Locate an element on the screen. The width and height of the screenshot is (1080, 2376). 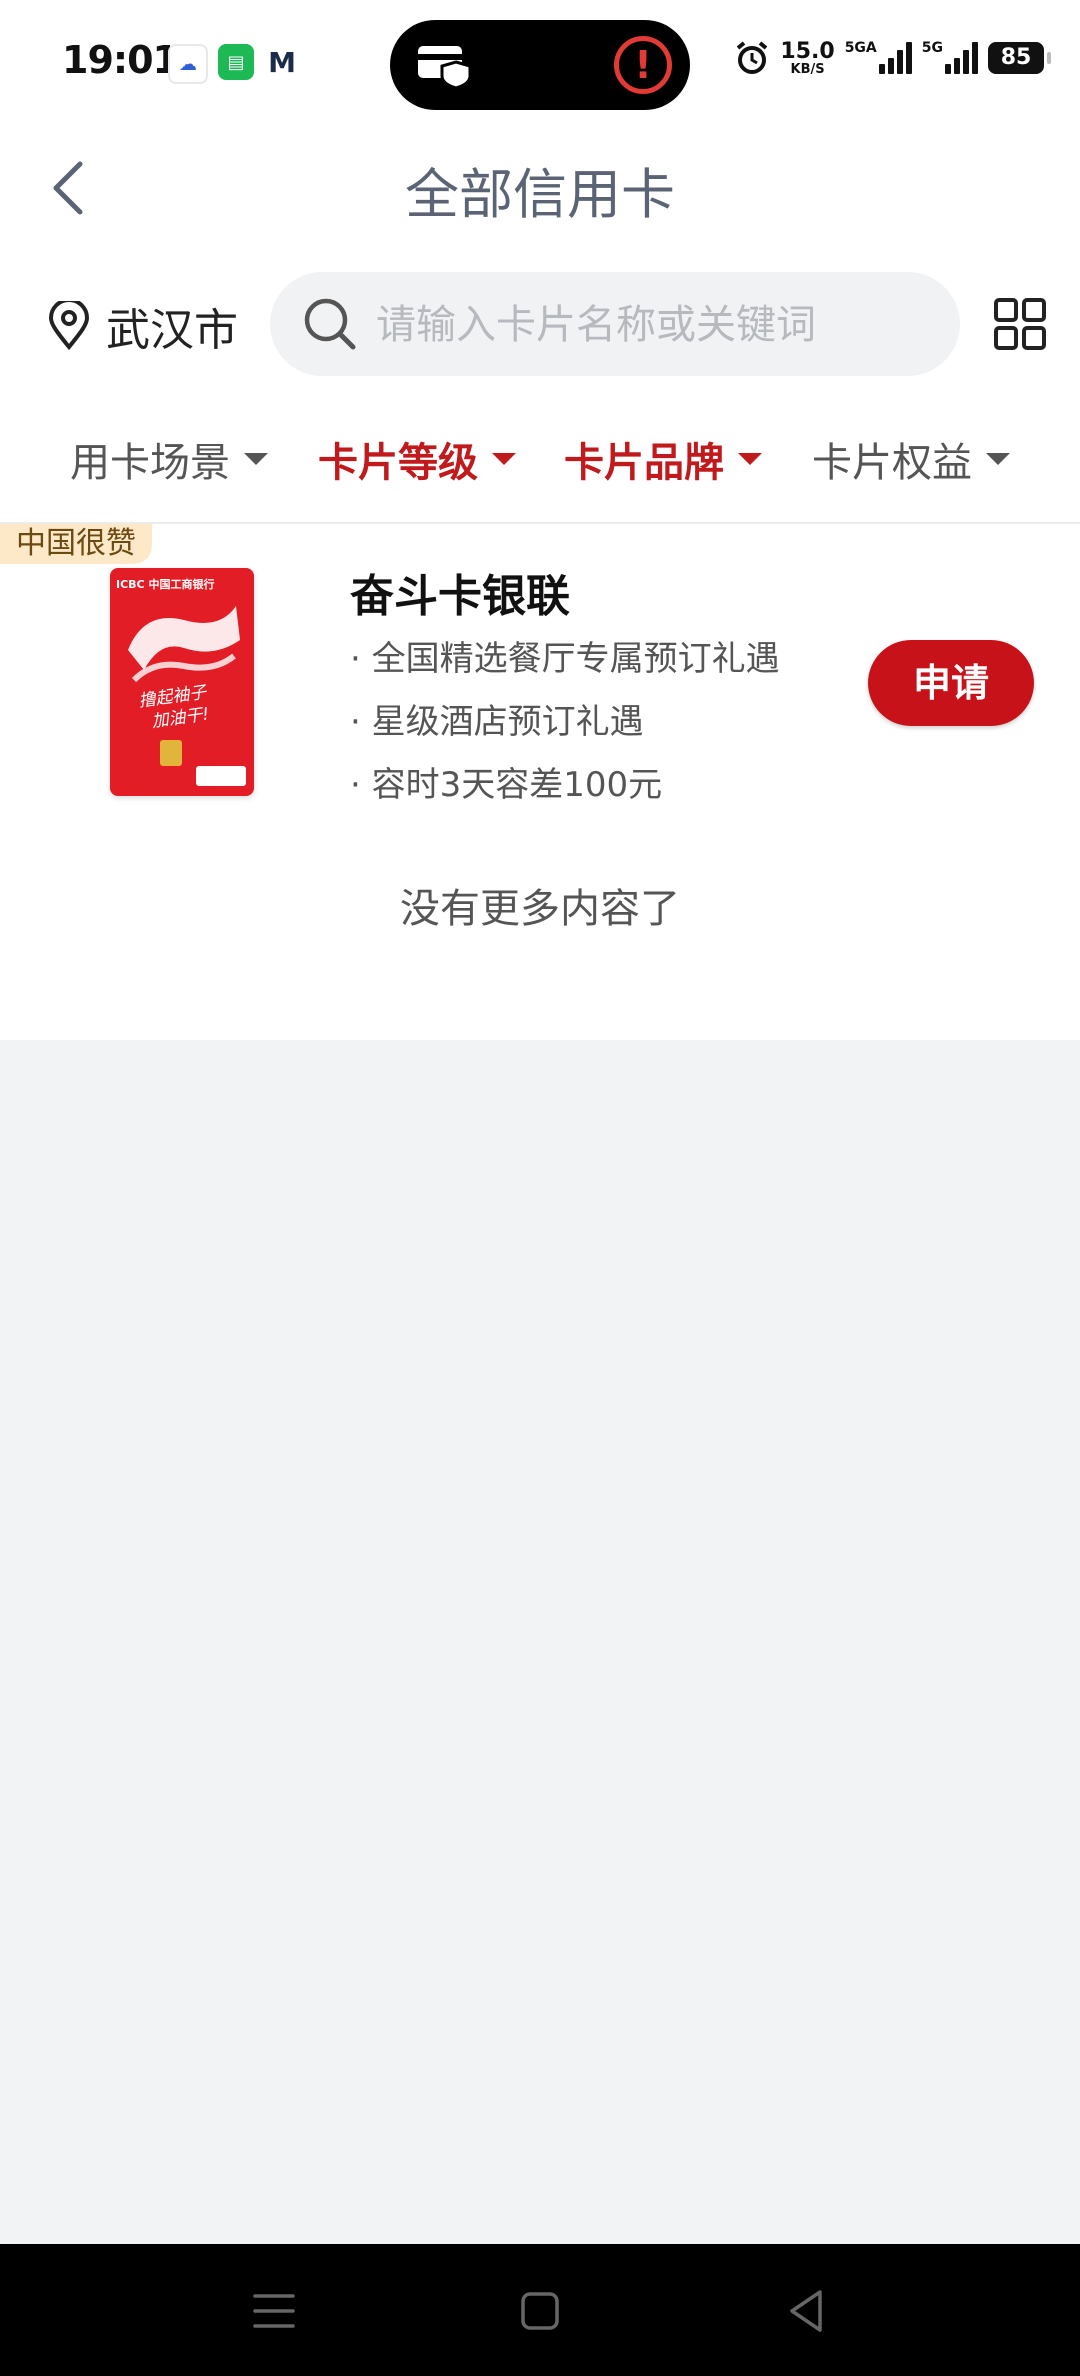
filter-level: 卡片等级 is located at coordinates (417, 459).